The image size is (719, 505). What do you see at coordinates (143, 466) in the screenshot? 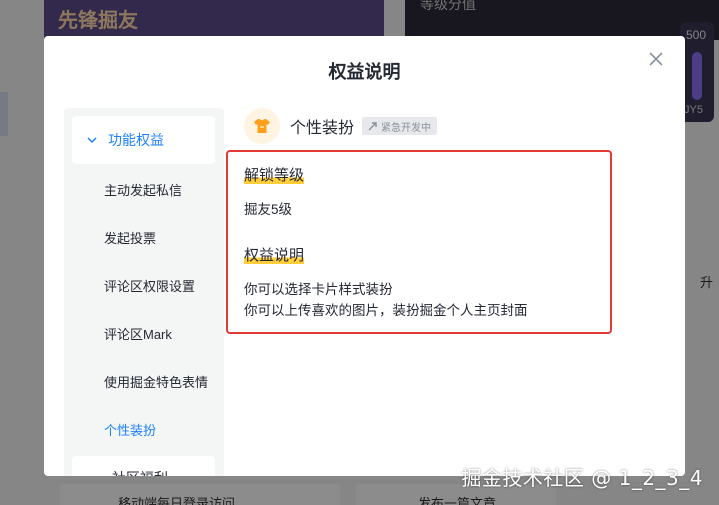
I see `sidebar-group-community-welfare: 社区福利` at bounding box center [143, 466].